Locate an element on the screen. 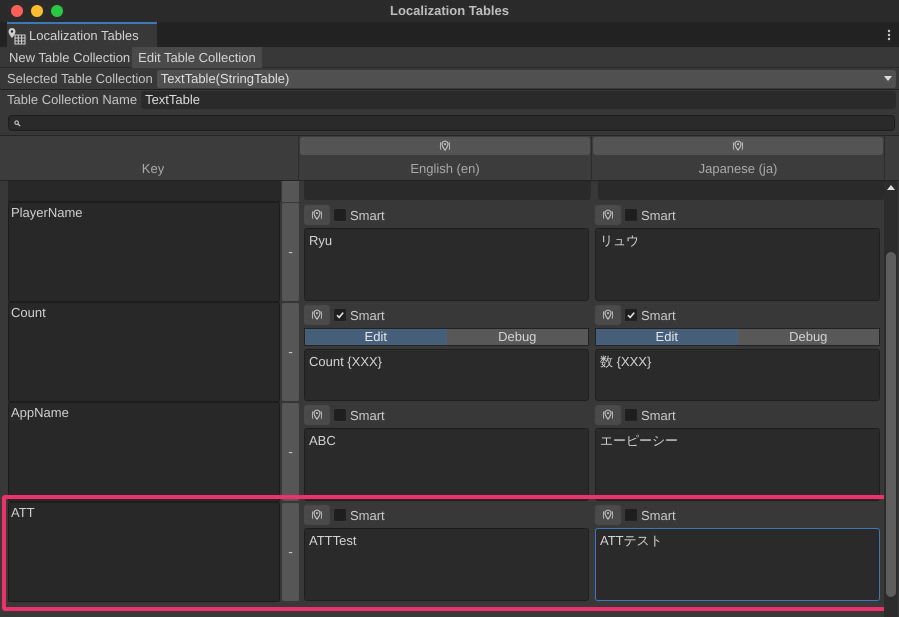  translation-field: Count {XXX} is located at coordinates (446, 375).